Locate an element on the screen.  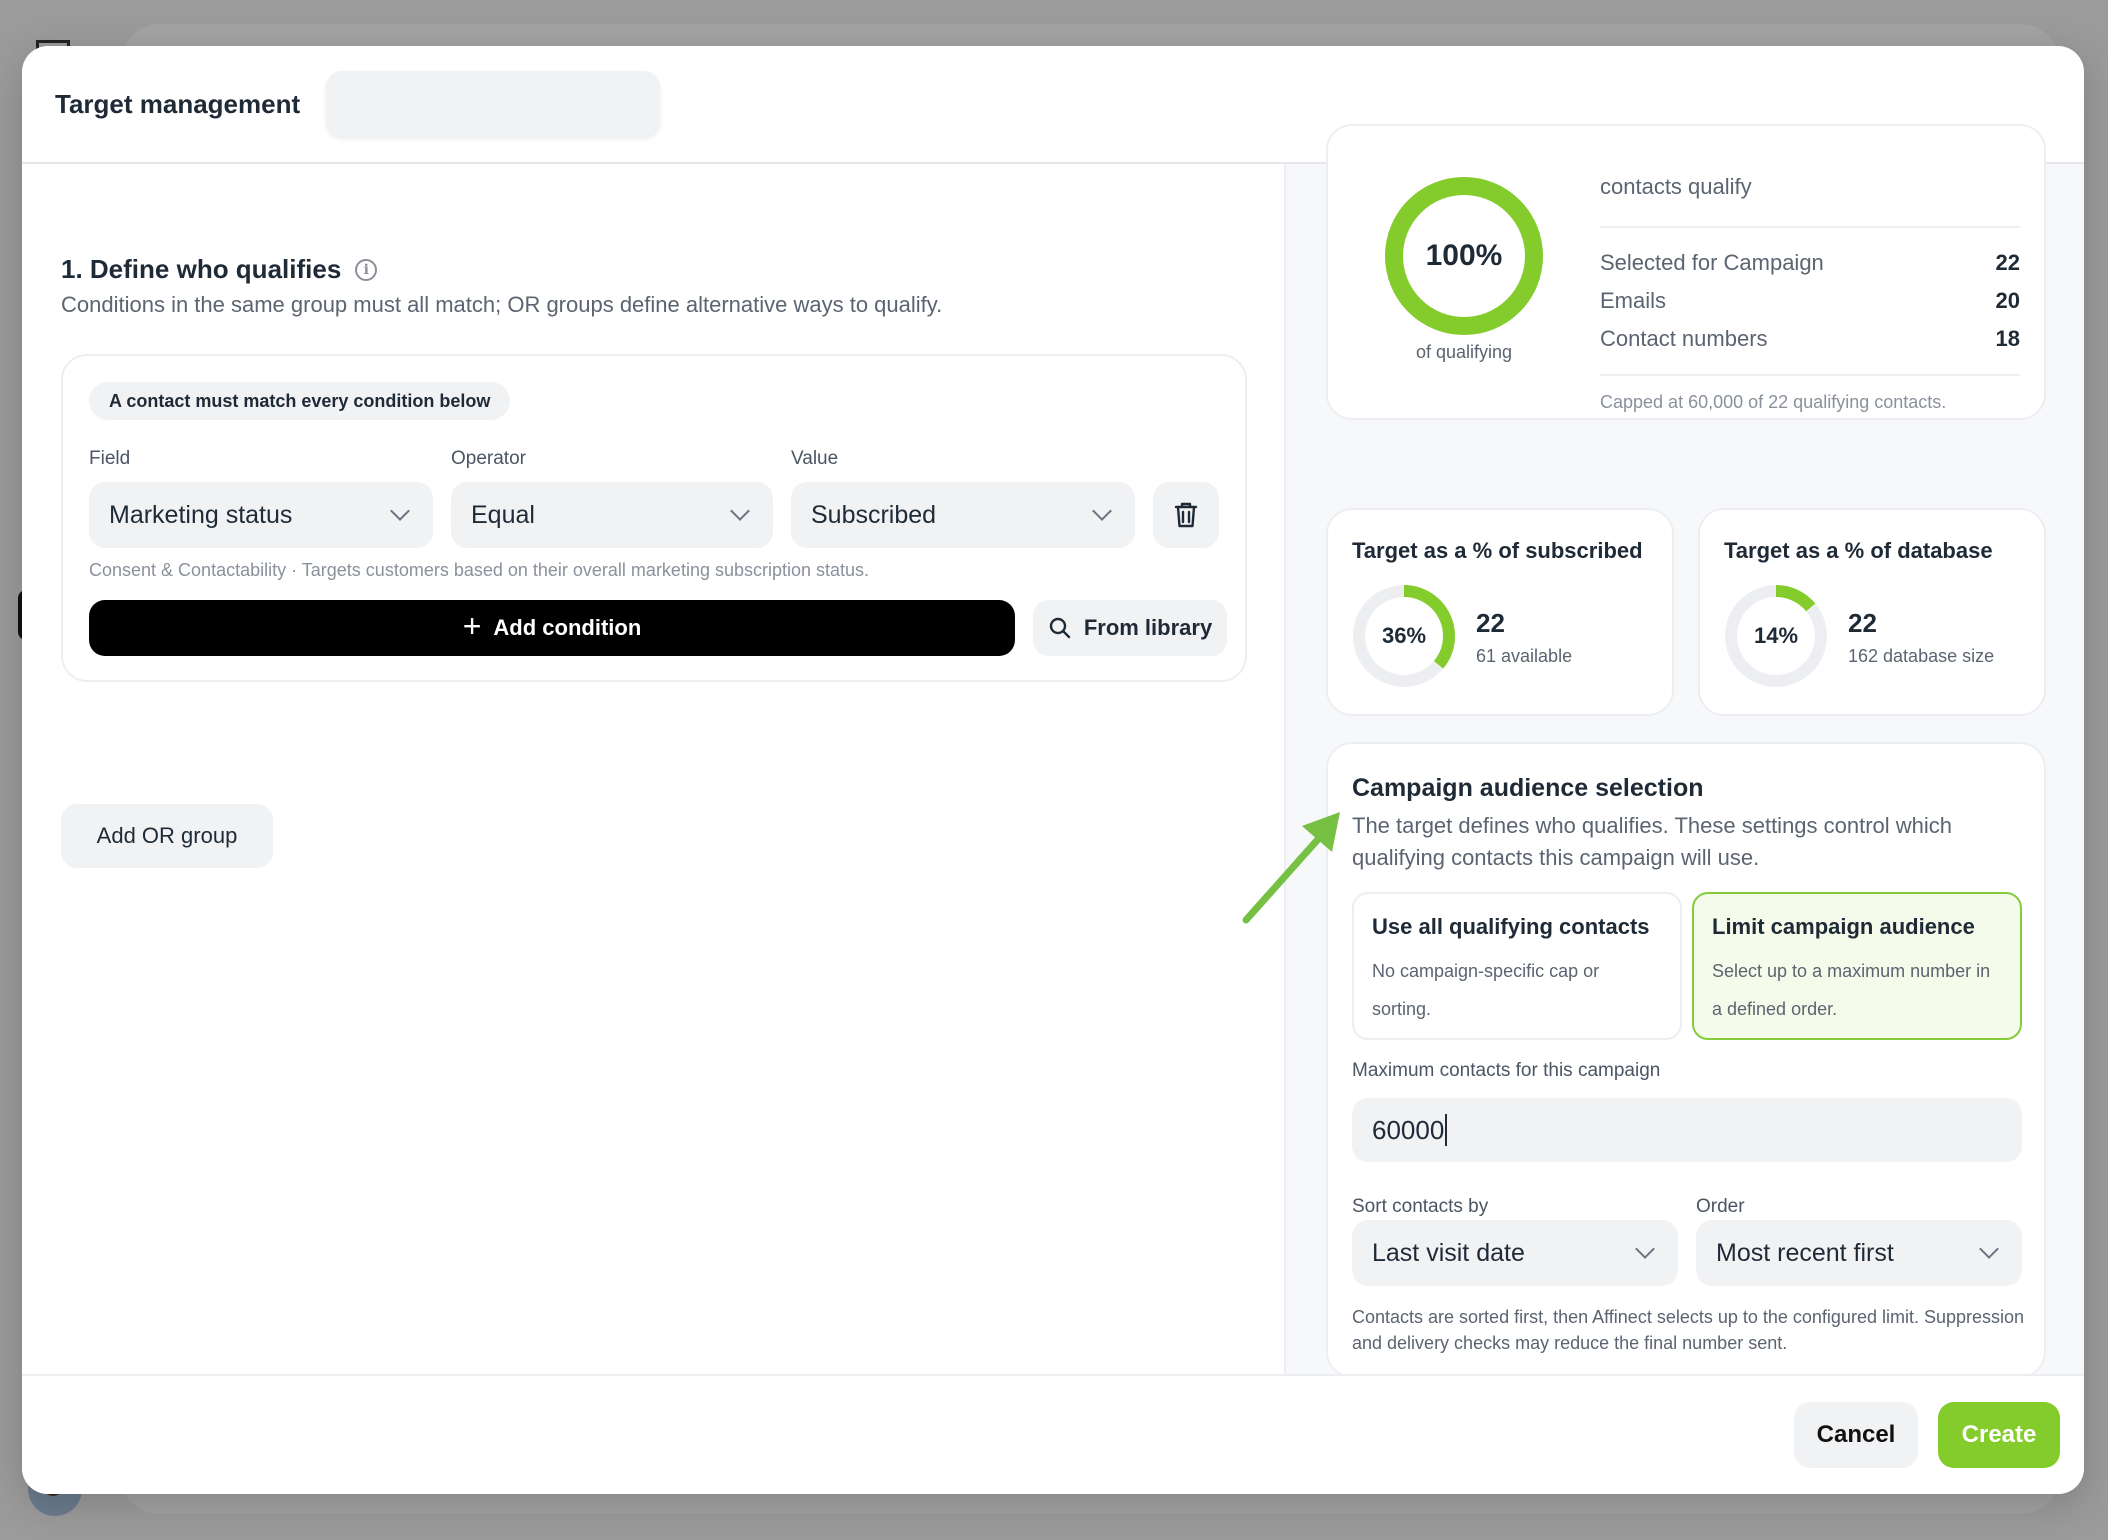
max-contacts-label: Maximum contacts for this campaign is located at coordinates (1506, 1070).